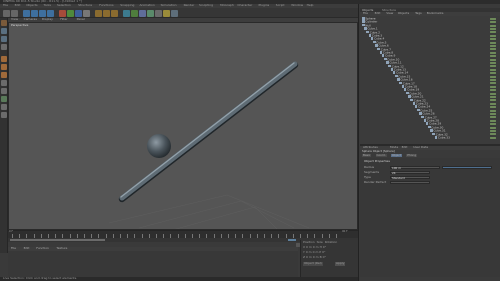 The image size is (500, 281). Describe the element at coordinates (340, 264) in the screenshot. I see `coords-apply-button: Apply` at that location.